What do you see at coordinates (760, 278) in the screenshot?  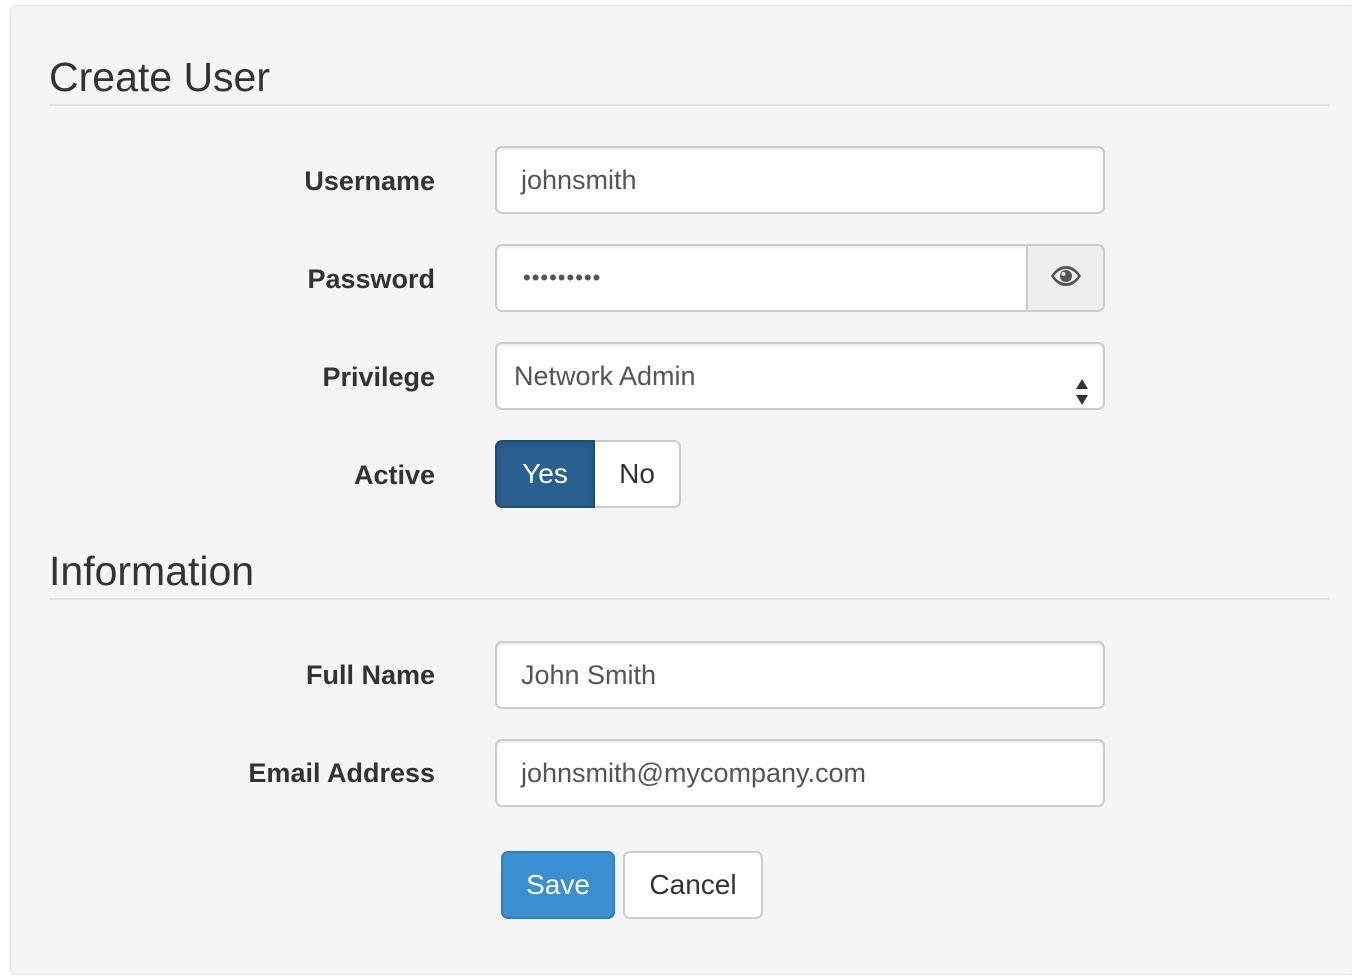 I see `password-input: •••••••••` at bounding box center [760, 278].